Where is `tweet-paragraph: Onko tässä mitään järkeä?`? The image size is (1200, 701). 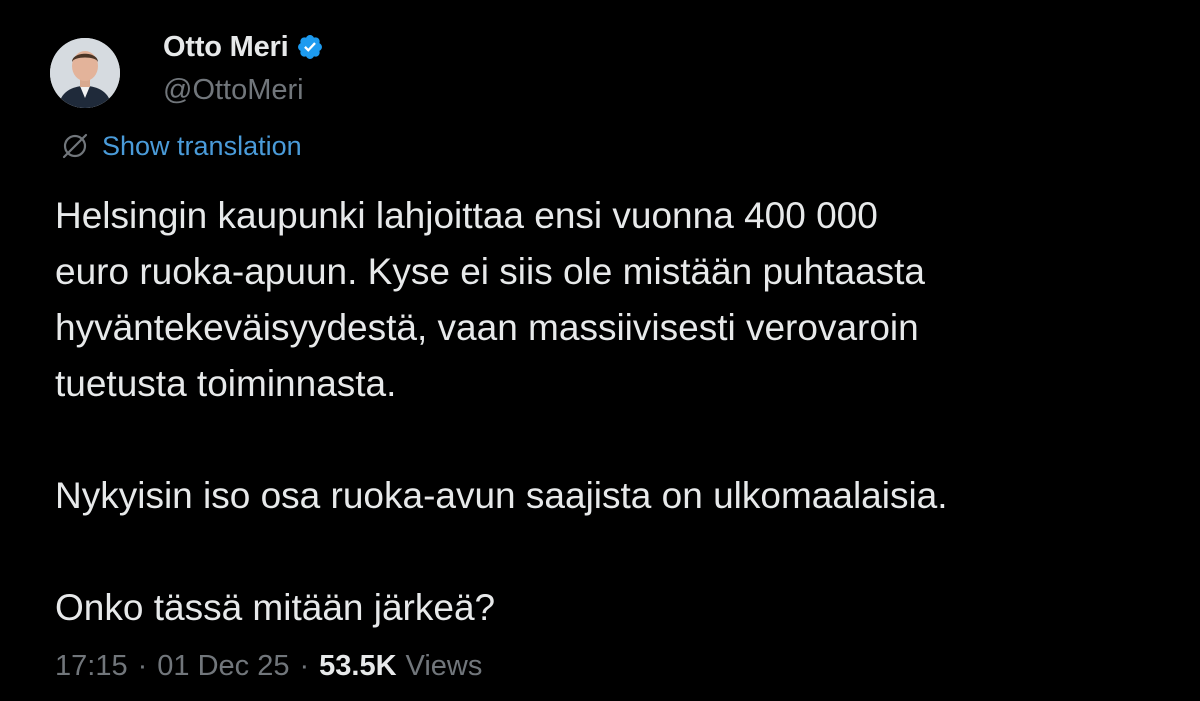 tweet-paragraph: Onko tässä mitään järkeä? is located at coordinates (275, 607).